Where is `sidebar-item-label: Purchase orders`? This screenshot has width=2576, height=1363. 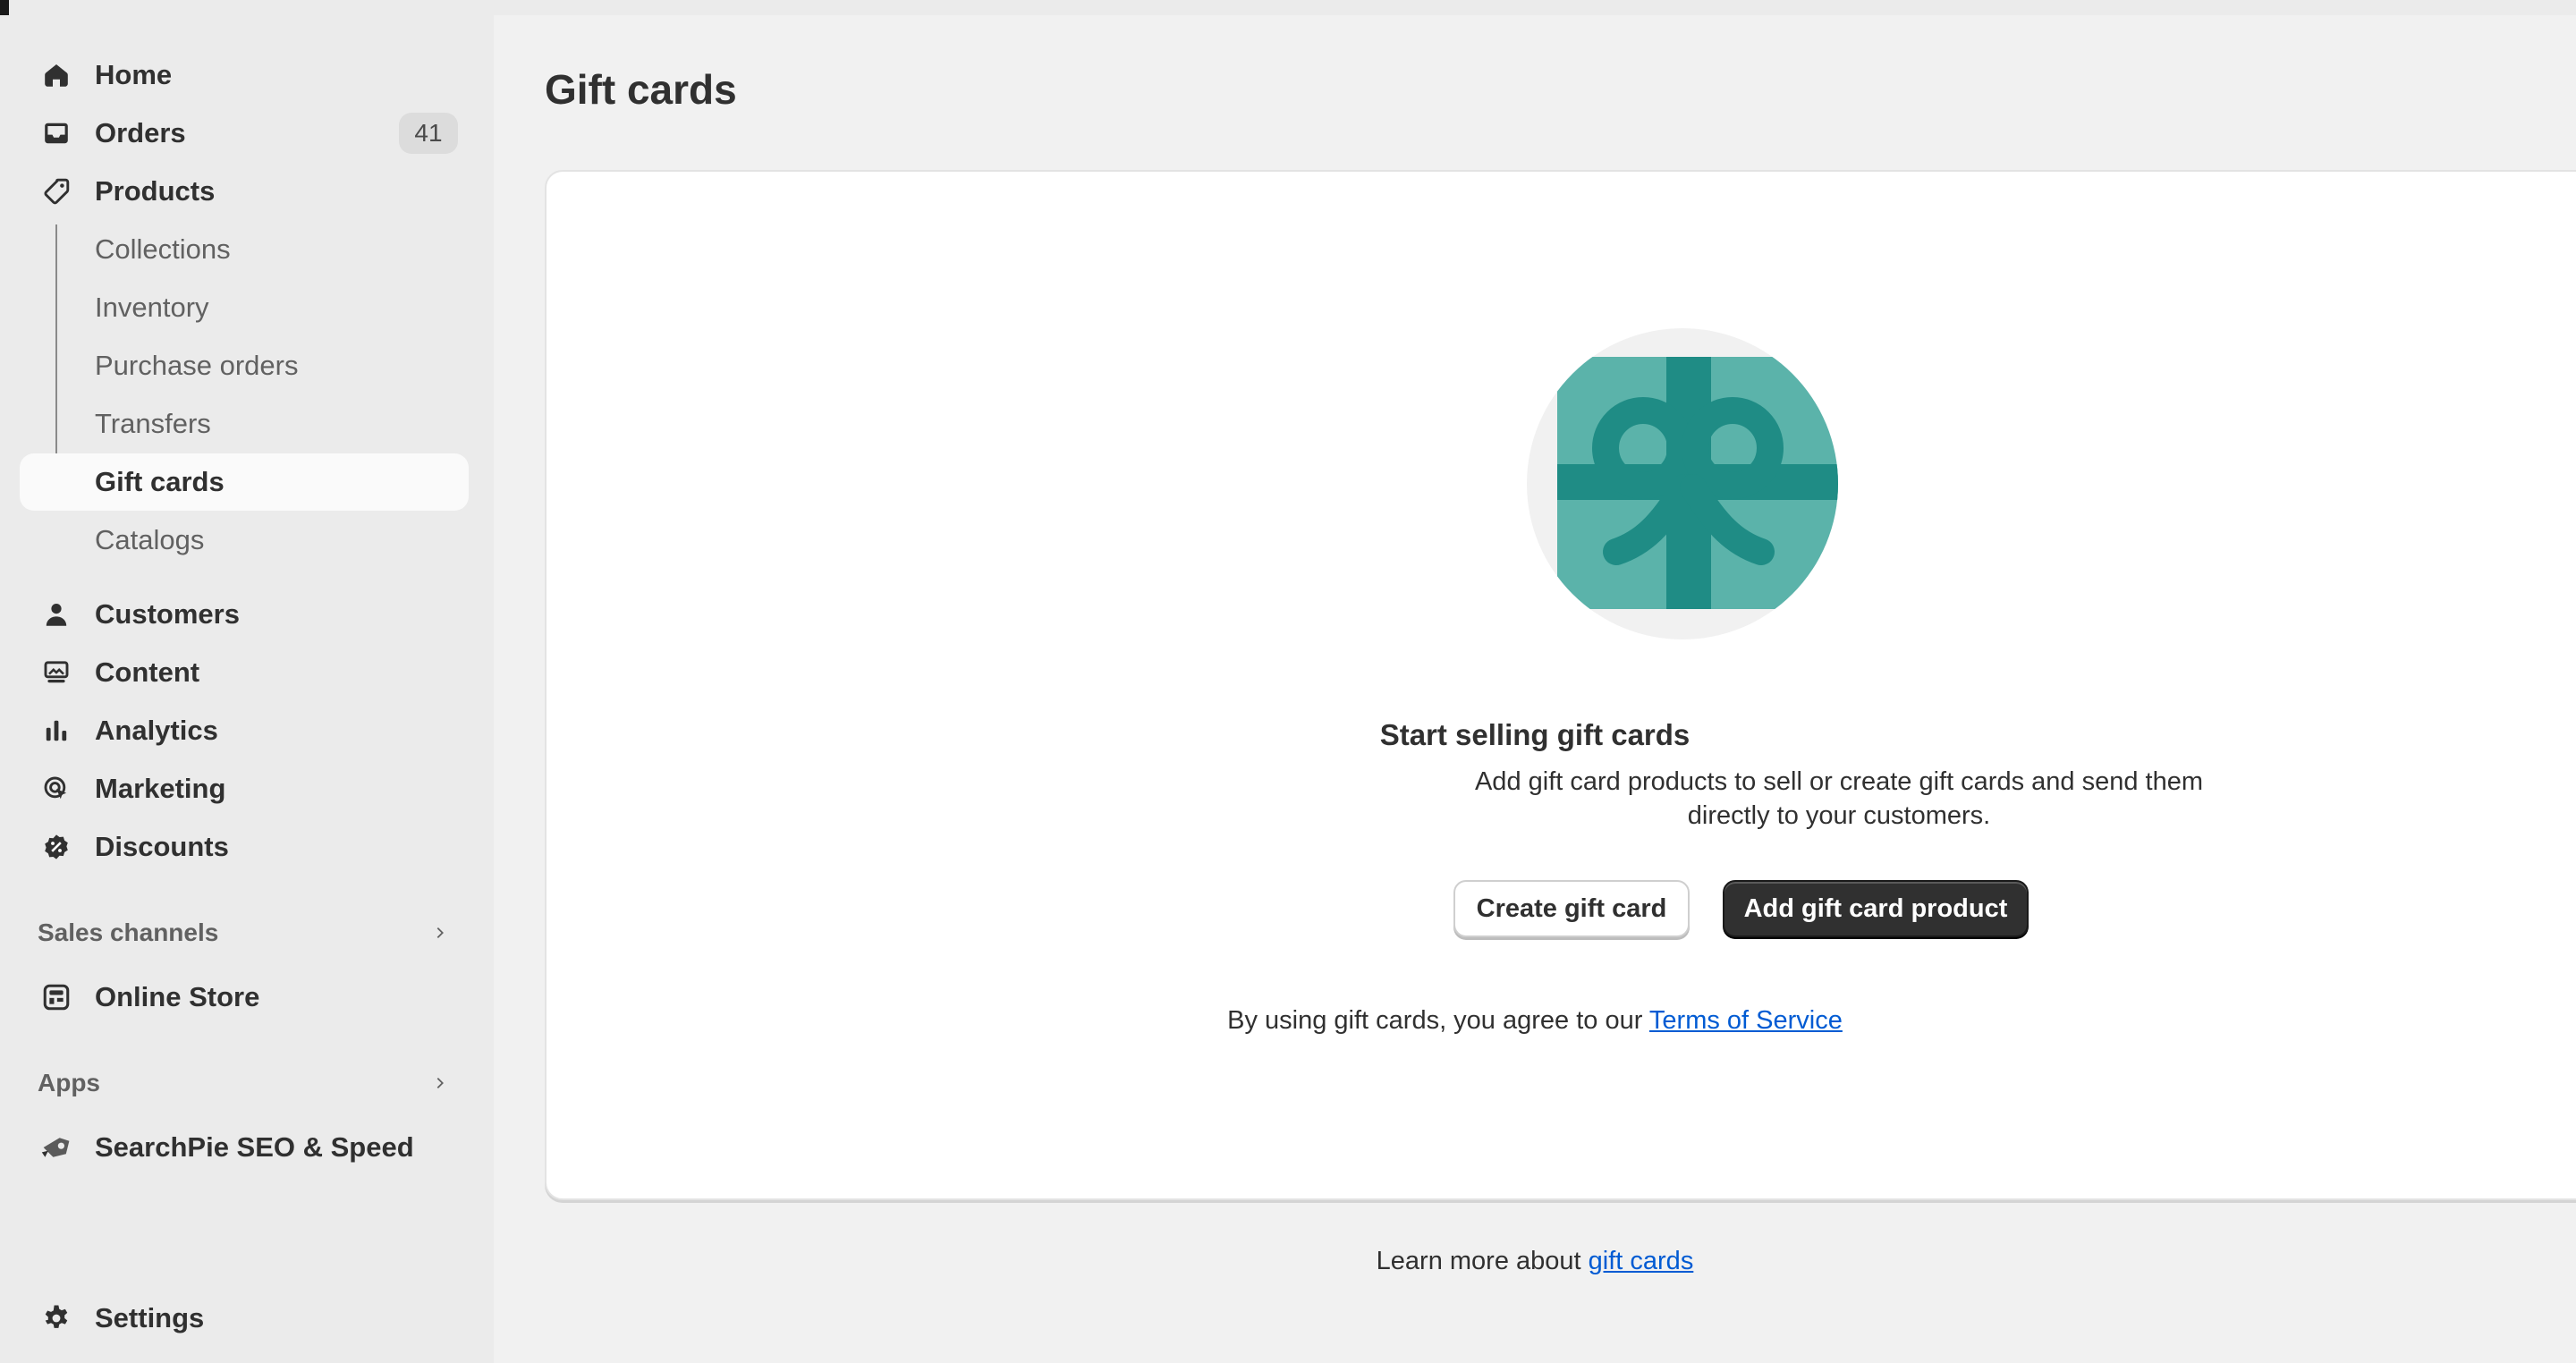
sidebar-item-label: Purchase orders is located at coordinates (197, 365).